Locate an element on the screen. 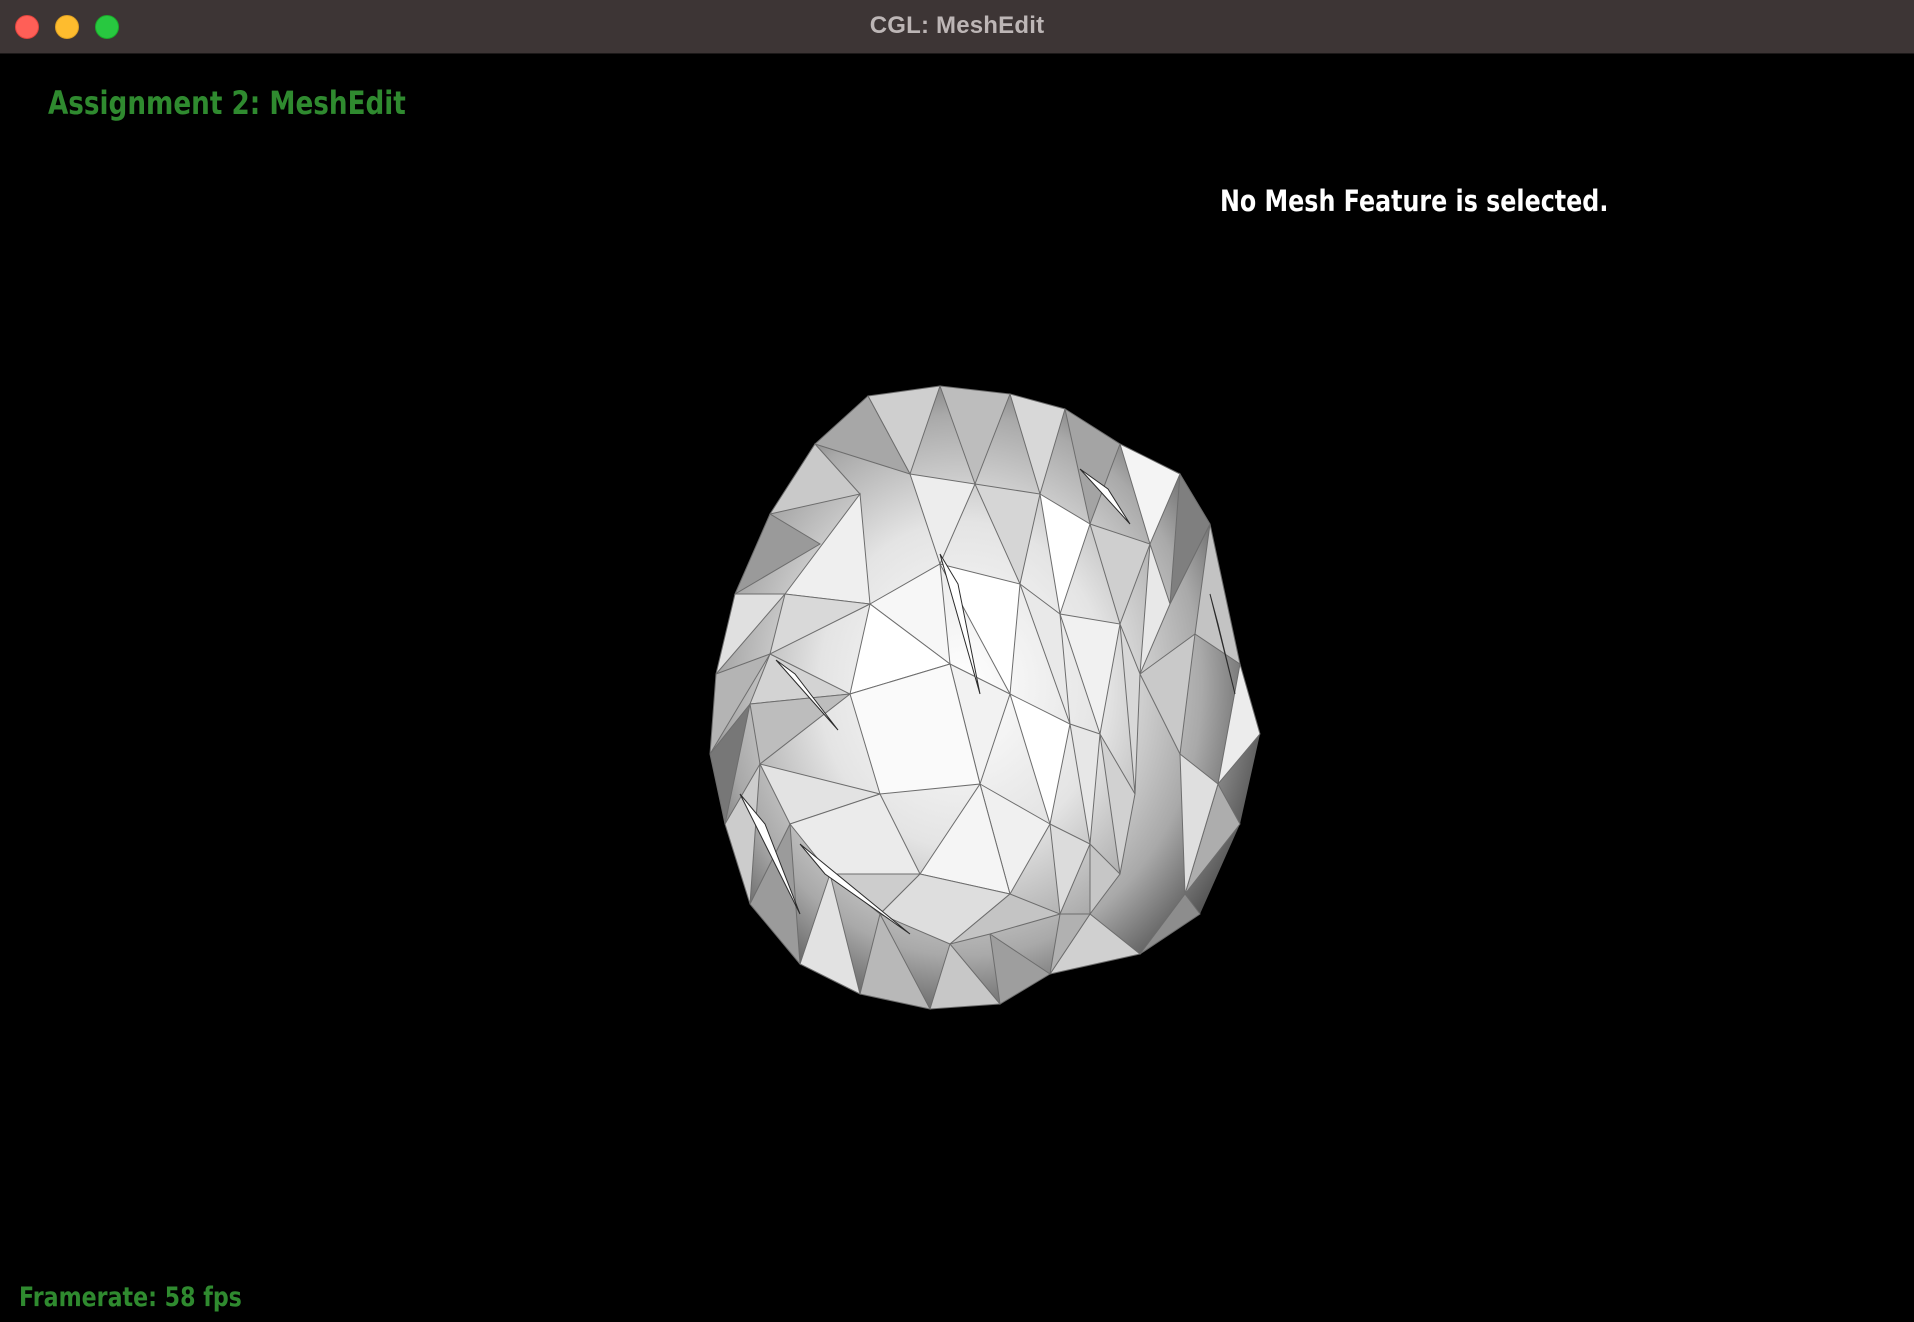 The height and width of the screenshot is (1322, 1914). title-bar: CGL: MeshEdit is located at coordinates (957, 27).